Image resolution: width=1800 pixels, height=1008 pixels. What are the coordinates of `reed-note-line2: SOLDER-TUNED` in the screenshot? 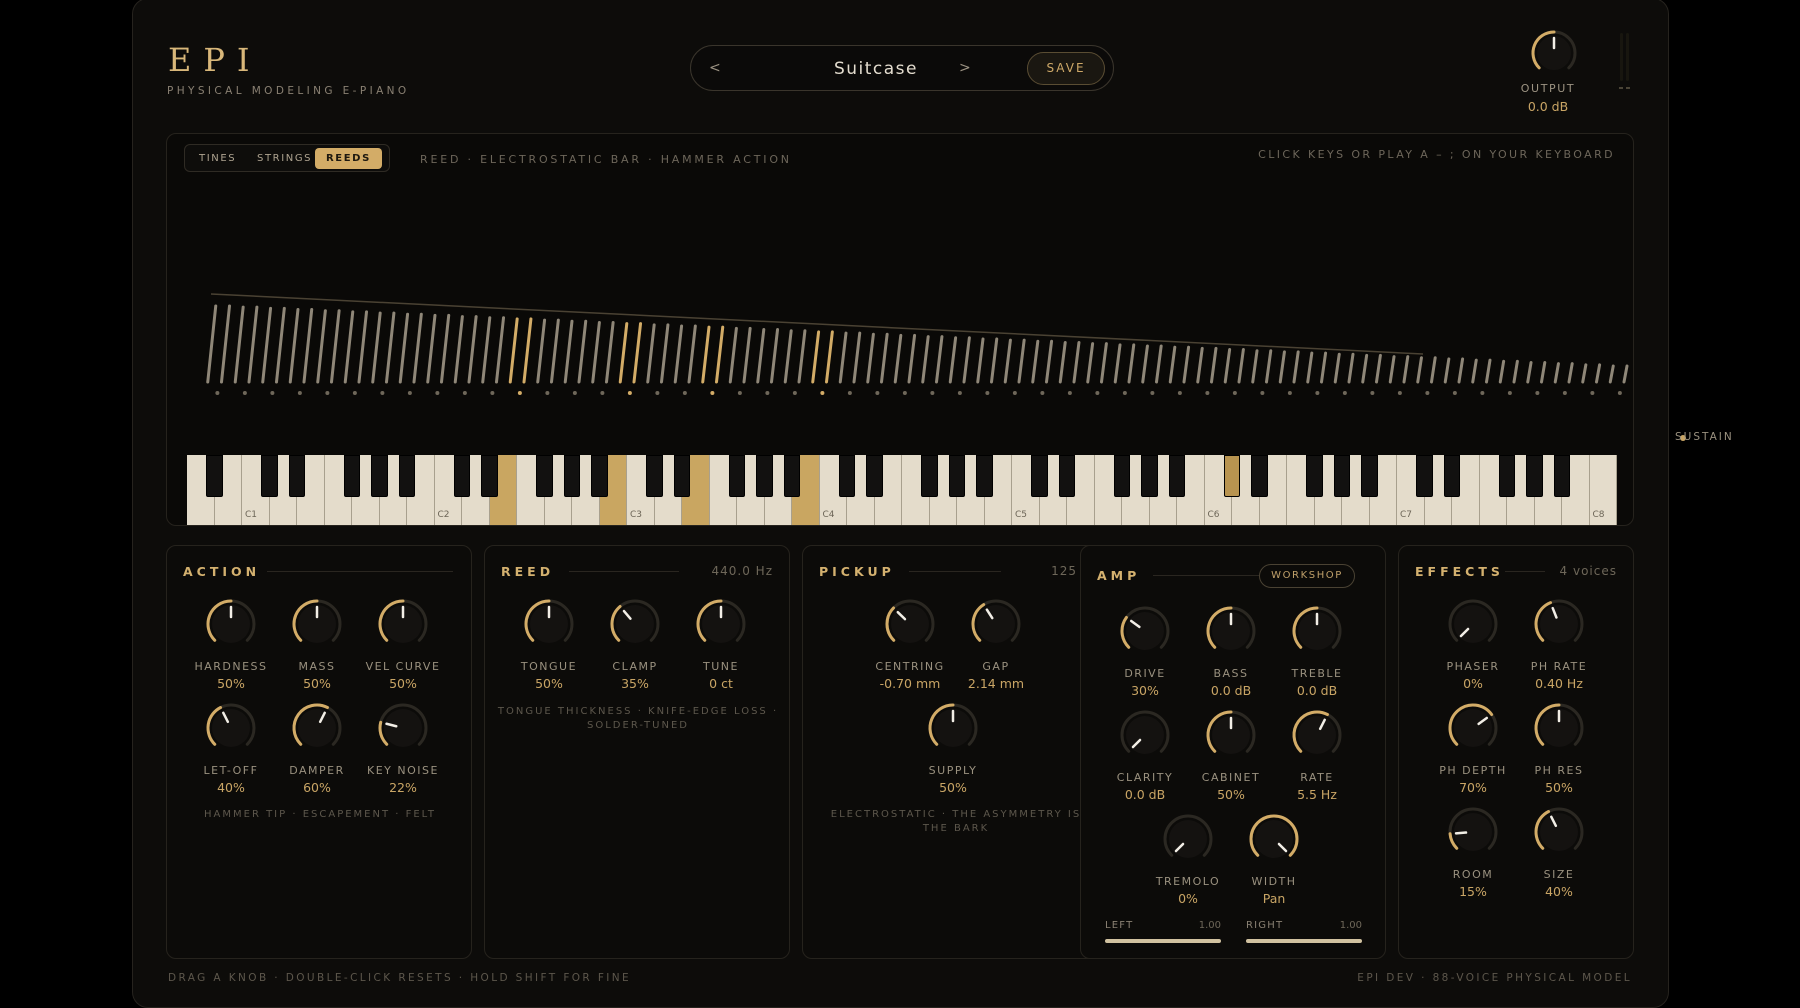 It's located at (638, 725).